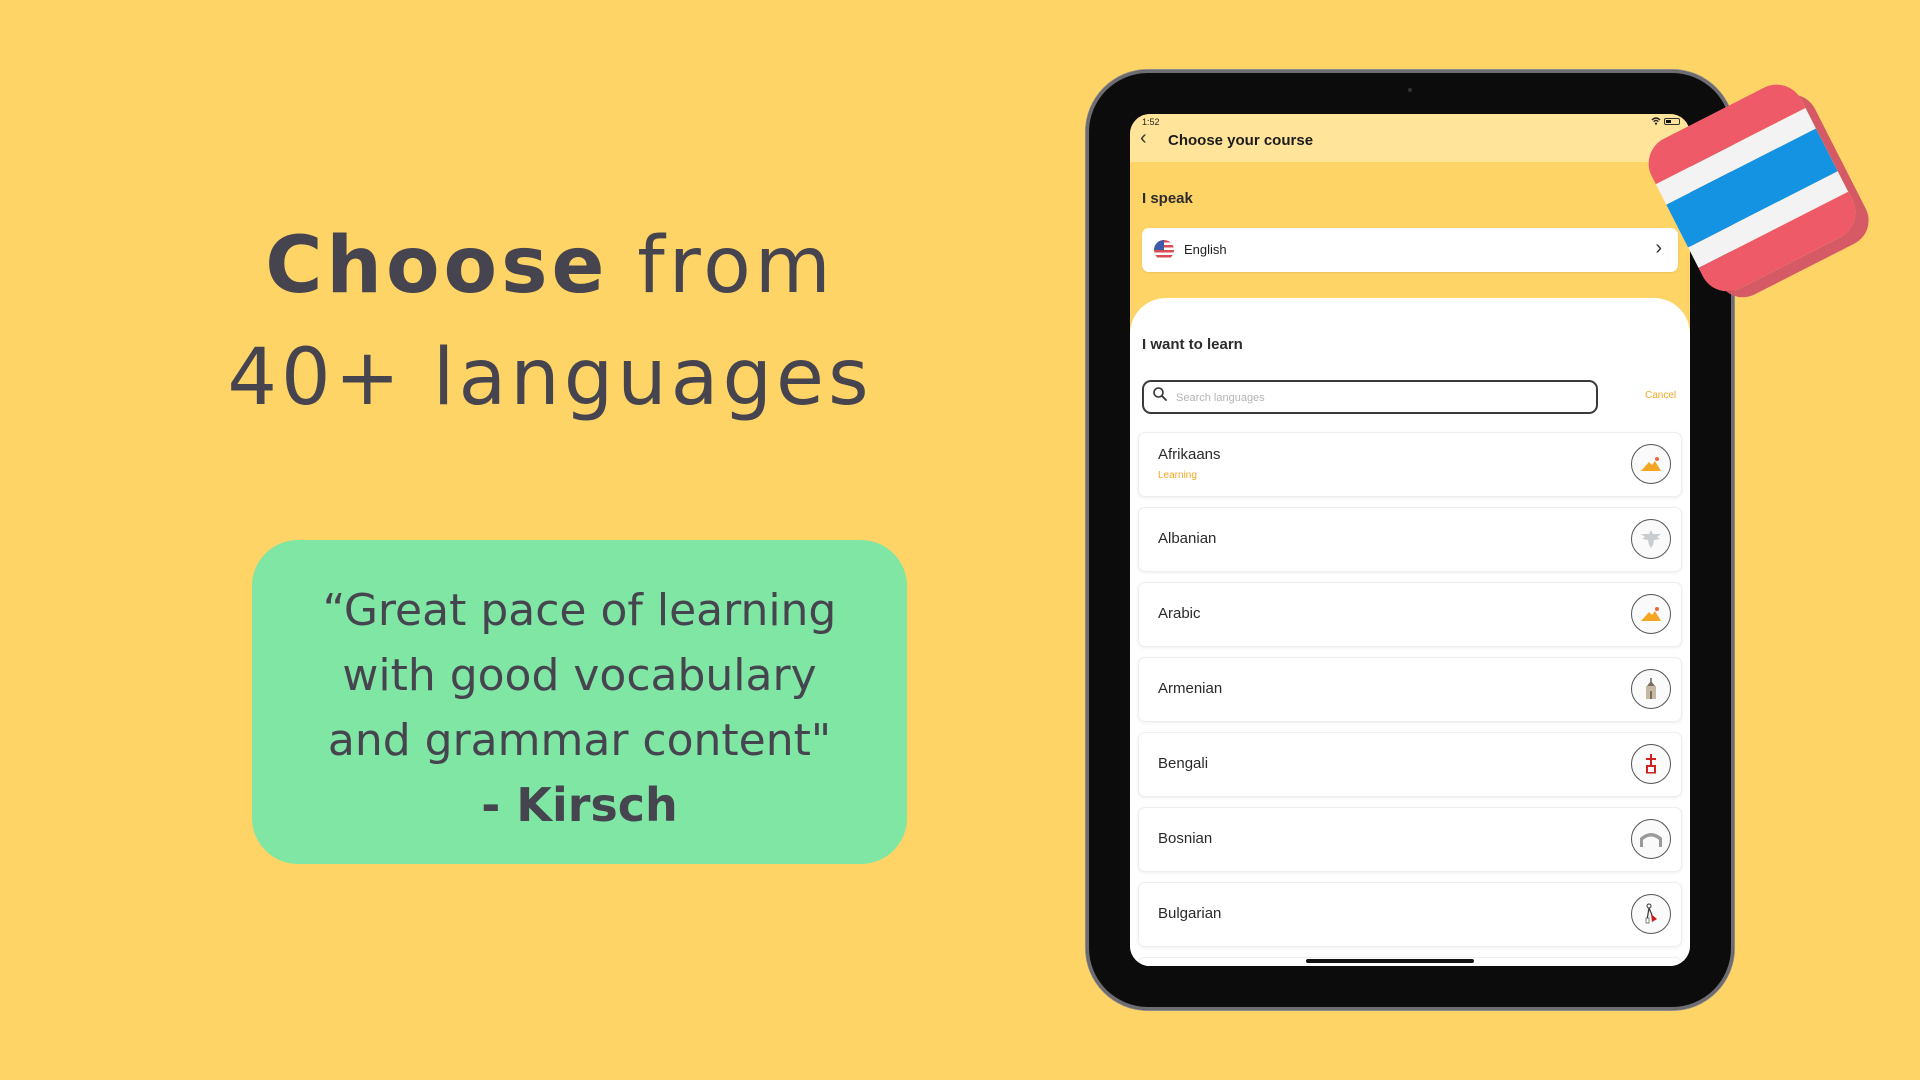 The width and height of the screenshot is (1920, 1080). What do you see at coordinates (1410, 764) in the screenshot?
I see `language-row-bengali: Bengali` at bounding box center [1410, 764].